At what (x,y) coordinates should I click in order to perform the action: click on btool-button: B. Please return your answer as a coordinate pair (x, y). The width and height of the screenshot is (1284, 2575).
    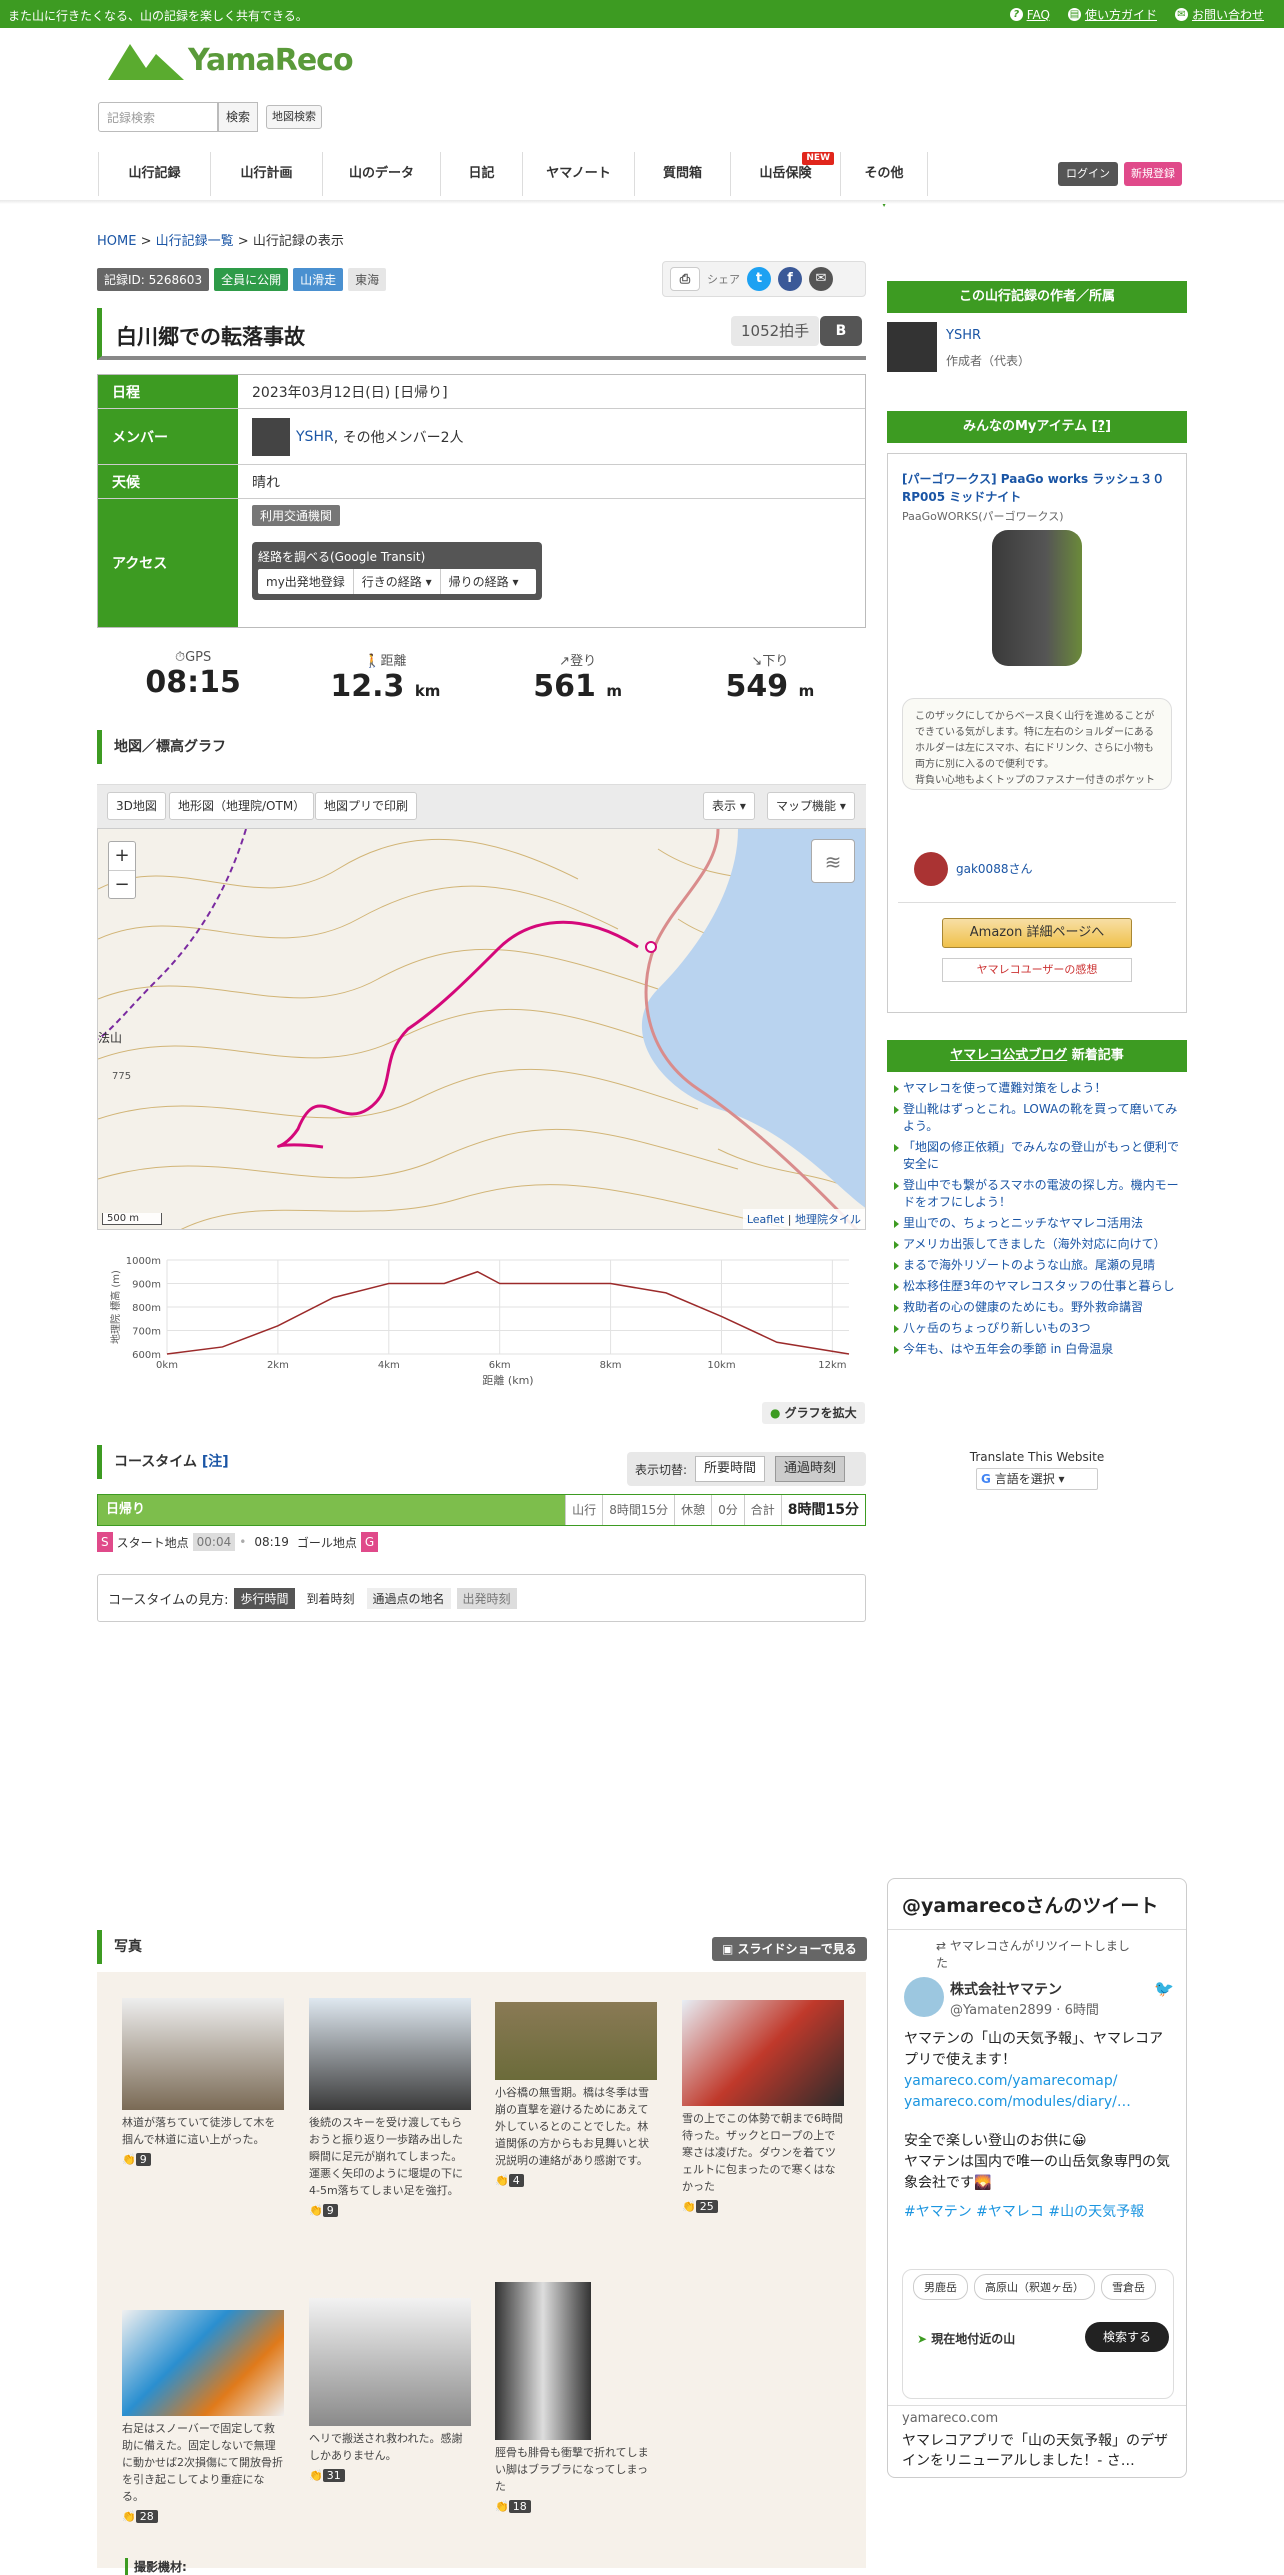
    Looking at the image, I should click on (841, 331).